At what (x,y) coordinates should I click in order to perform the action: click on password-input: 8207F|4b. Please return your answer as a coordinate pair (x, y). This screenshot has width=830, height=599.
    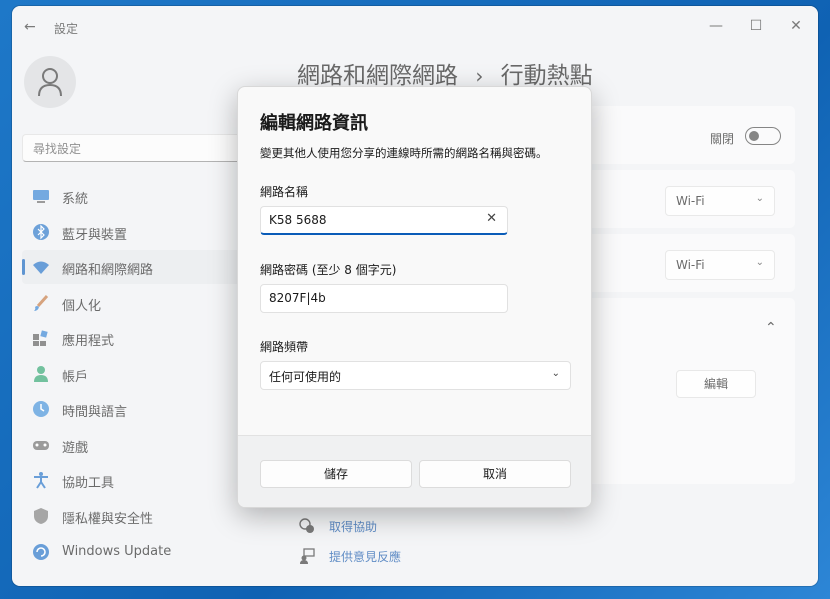
    Looking at the image, I should click on (384, 298).